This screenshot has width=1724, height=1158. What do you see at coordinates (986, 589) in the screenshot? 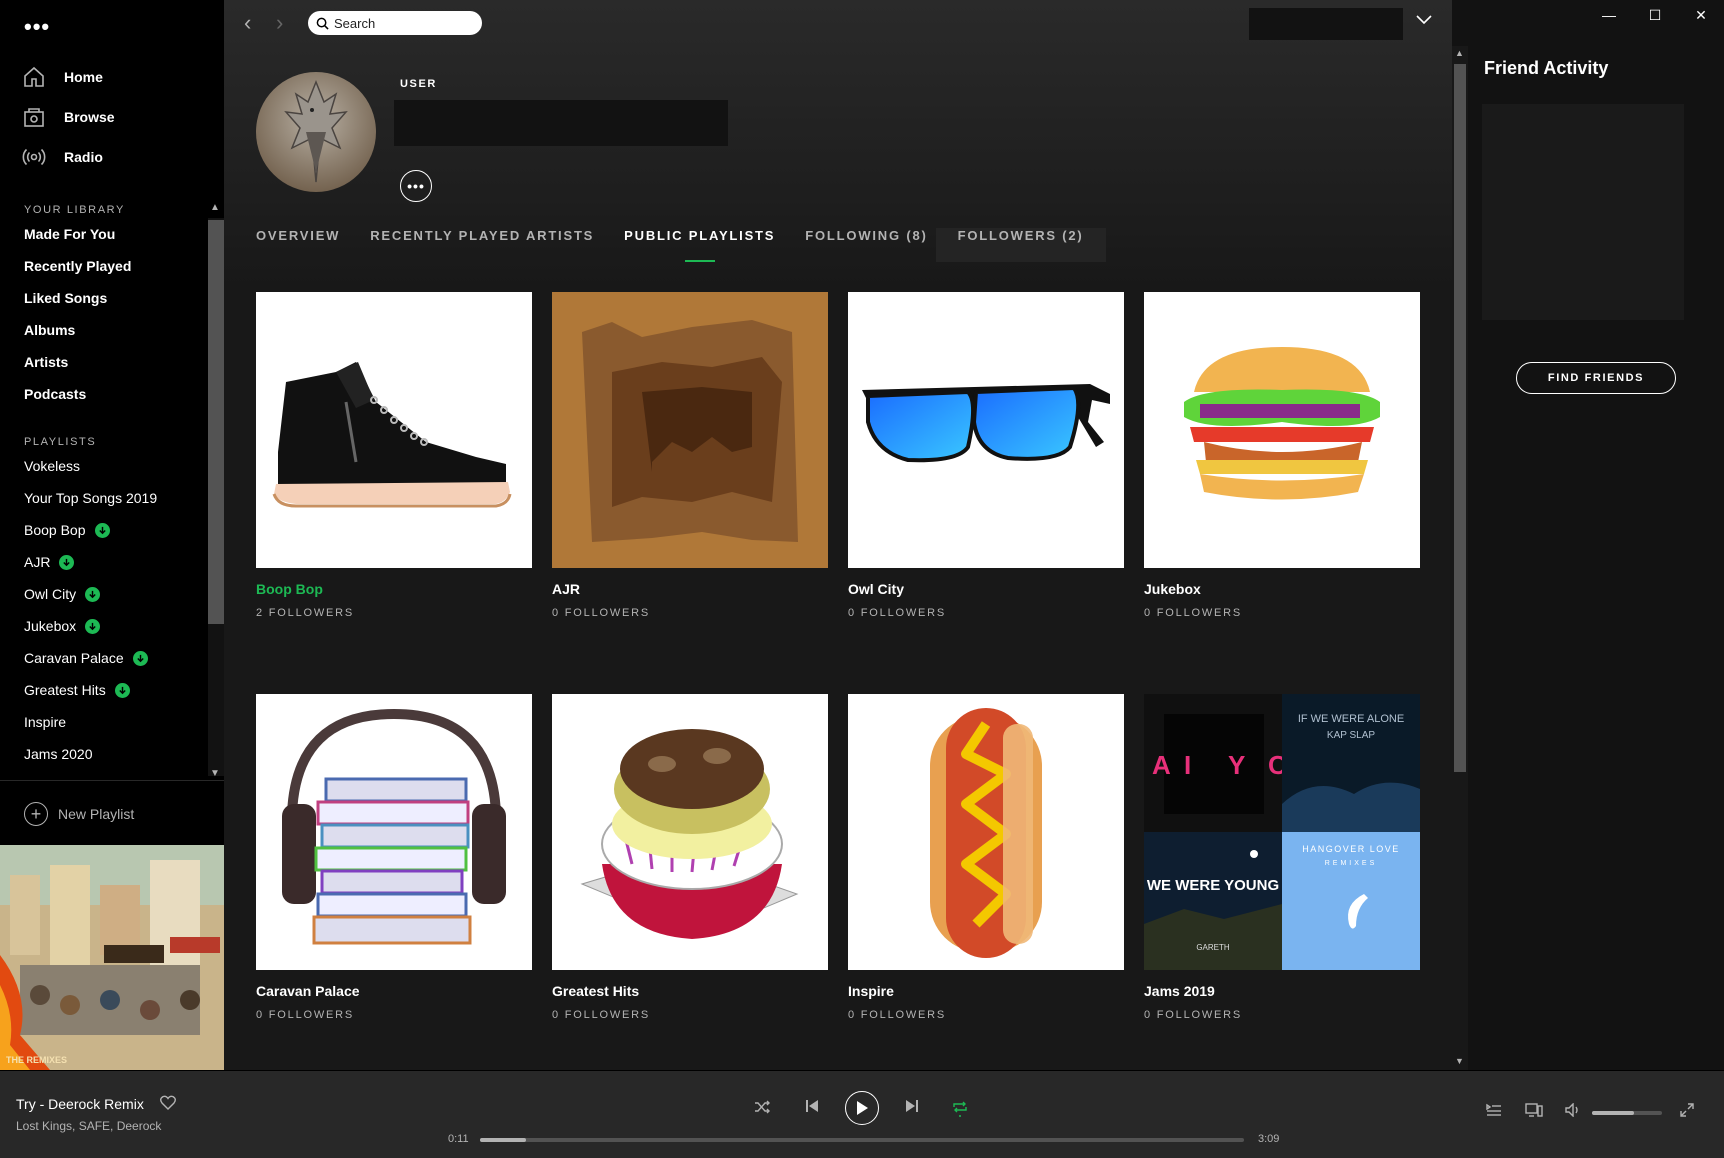
I see `playlist-title: Owl City` at bounding box center [986, 589].